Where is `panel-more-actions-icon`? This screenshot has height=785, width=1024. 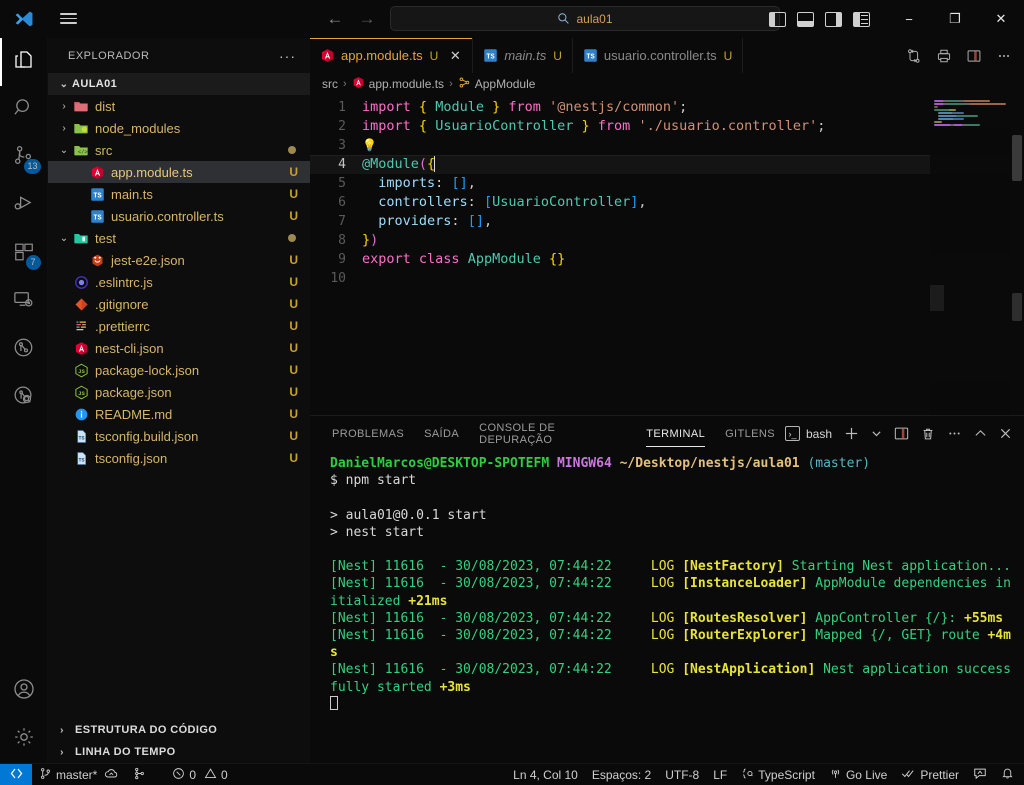 panel-more-actions-icon is located at coordinates (954, 433).